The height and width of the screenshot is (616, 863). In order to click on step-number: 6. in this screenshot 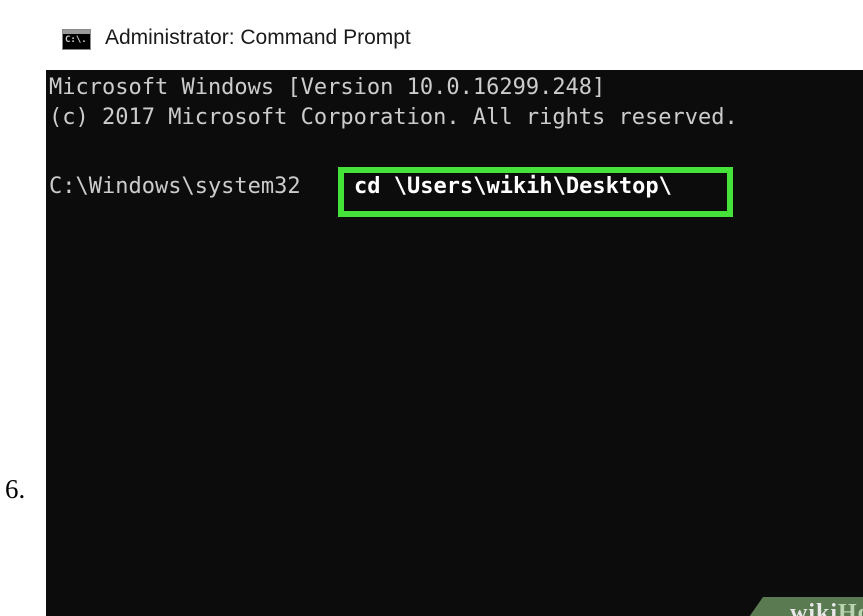, I will do `click(15, 489)`.